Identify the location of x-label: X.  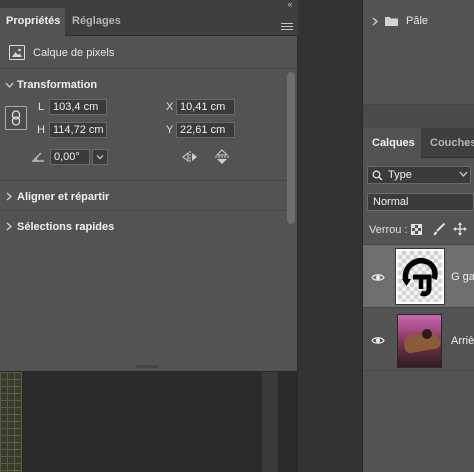
(170, 107).